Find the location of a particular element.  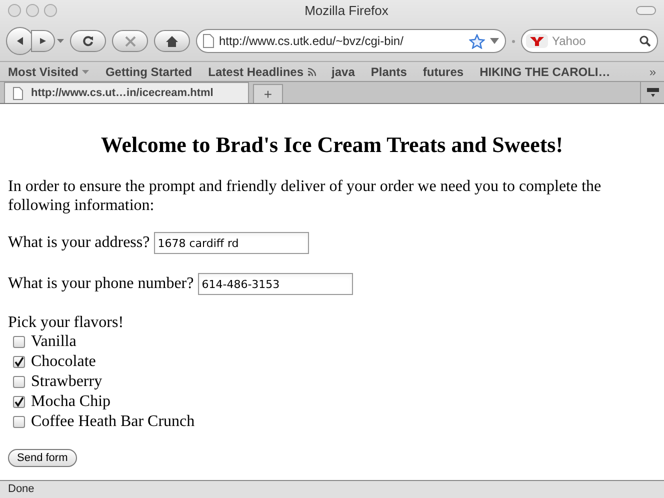

search-engine-icon is located at coordinates (537, 41).